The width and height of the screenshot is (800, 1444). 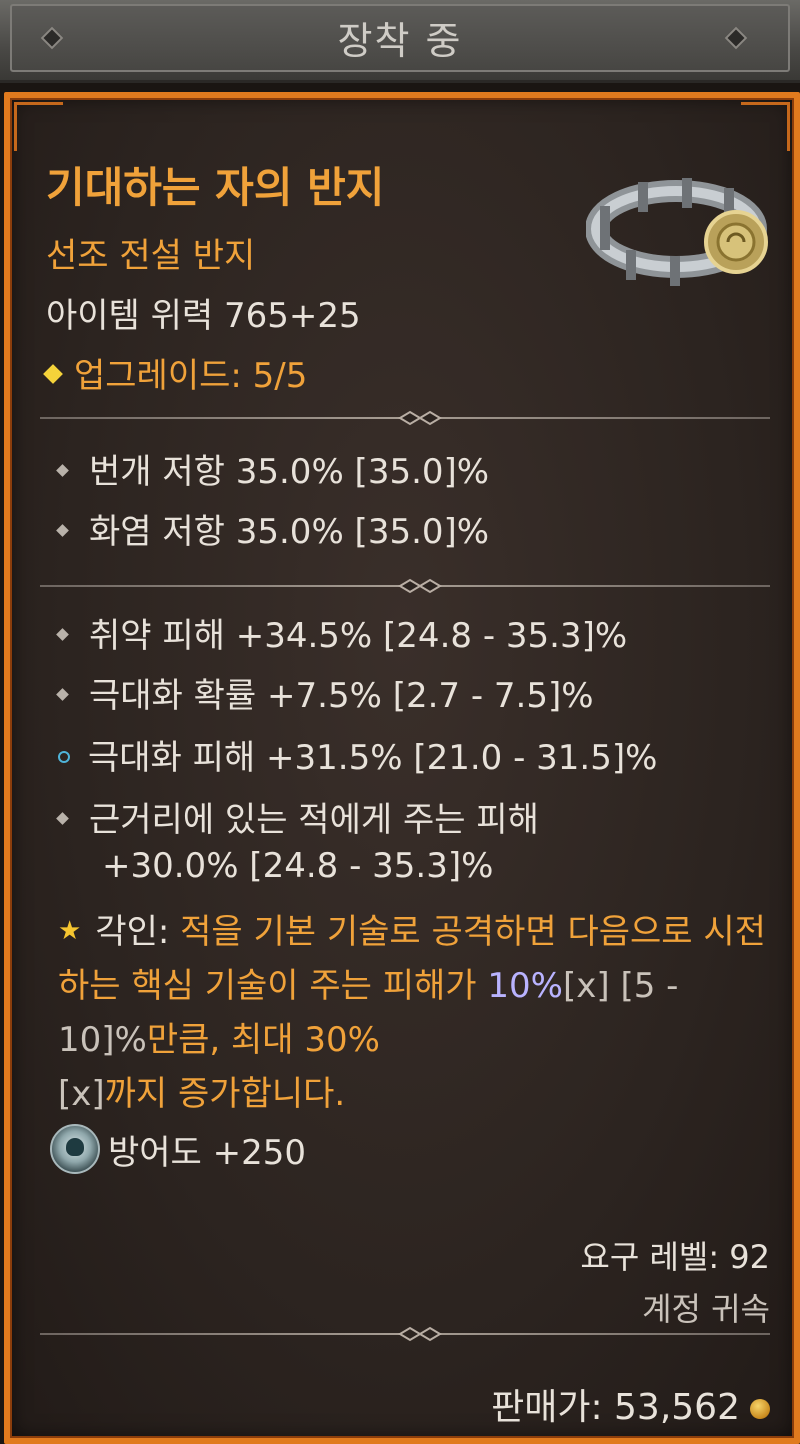 What do you see at coordinates (341, 632) in the screenshot?
I see `affix-vulnerable-damage: 취약 피해 +34.5% [24.8 - 35.3]%` at bounding box center [341, 632].